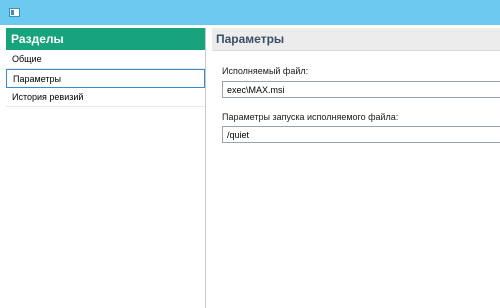  Describe the element at coordinates (105, 97) in the screenshot. I see `sidebar-item-revision-history: История ревизий` at that location.